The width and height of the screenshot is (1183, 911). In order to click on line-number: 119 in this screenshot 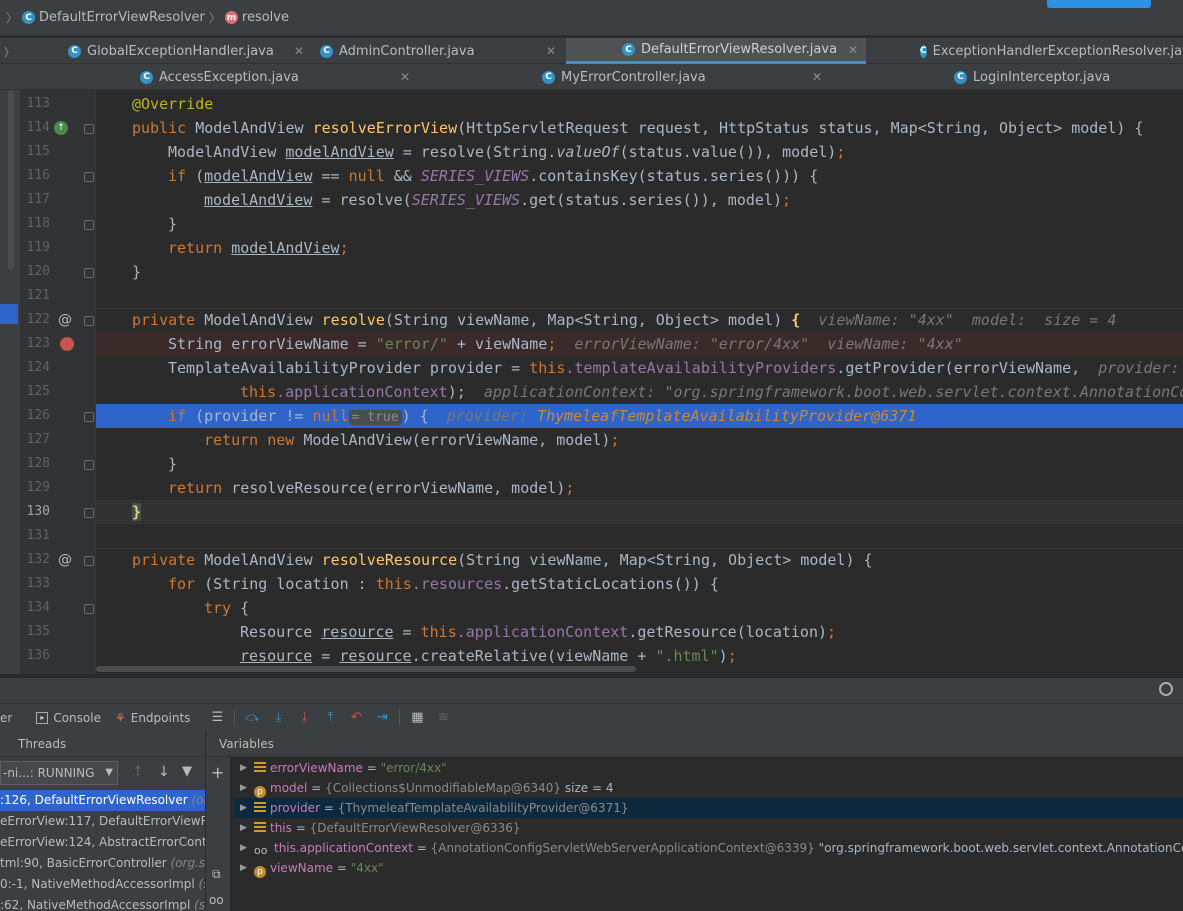, I will do `click(38, 247)`.